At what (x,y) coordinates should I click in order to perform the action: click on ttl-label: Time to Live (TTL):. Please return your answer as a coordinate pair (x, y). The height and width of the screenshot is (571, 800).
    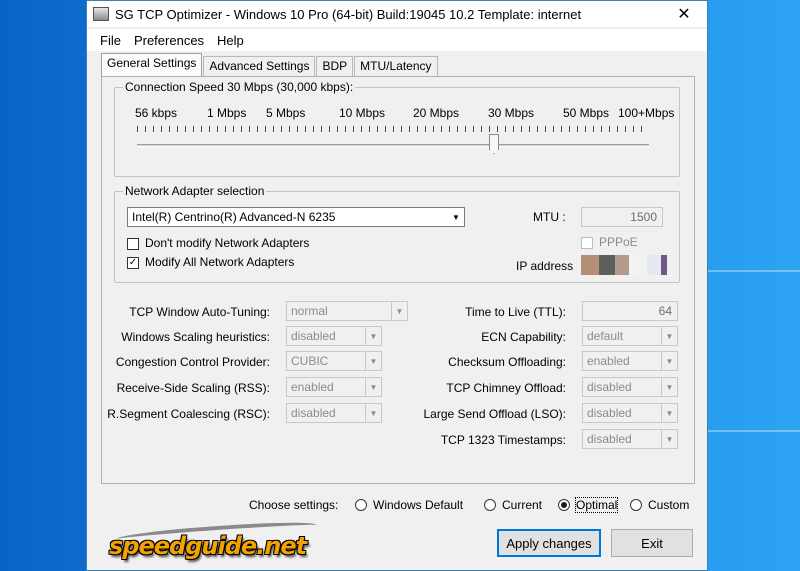
    Looking at the image, I should click on (515, 312).